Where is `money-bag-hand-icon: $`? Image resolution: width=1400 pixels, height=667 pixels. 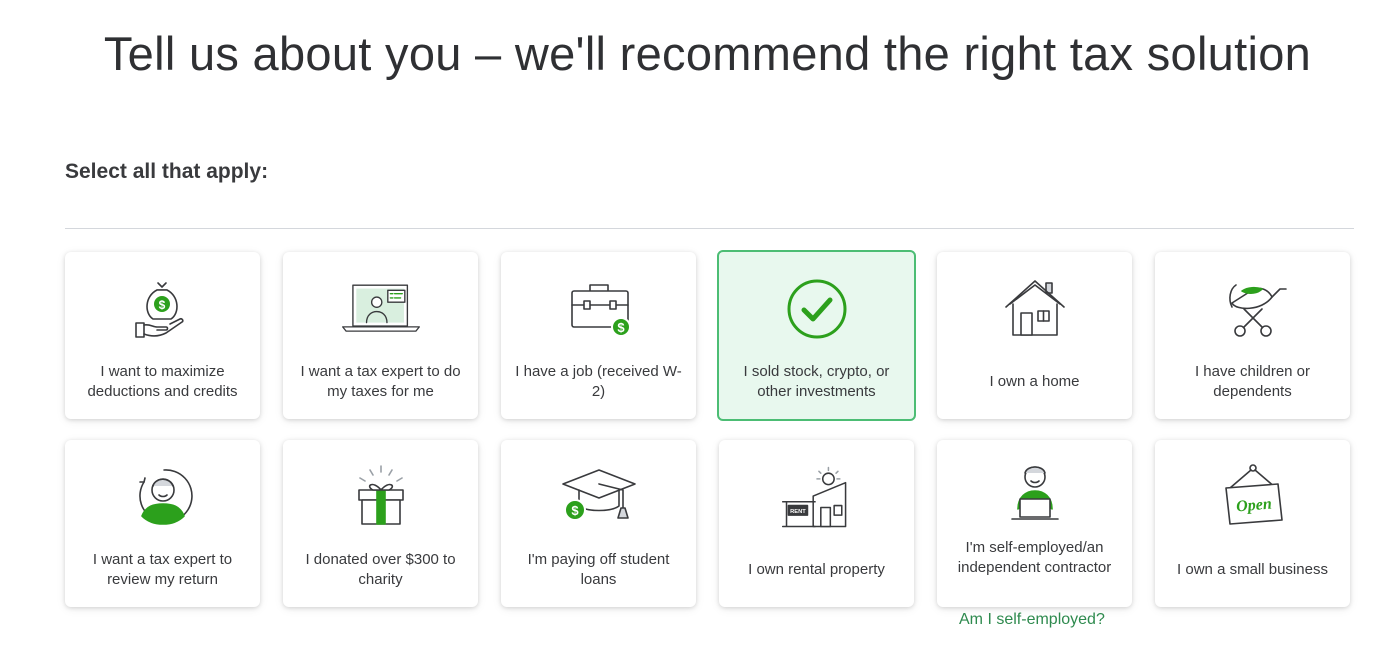 money-bag-hand-icon: $ is located at coordinates (163, 309).